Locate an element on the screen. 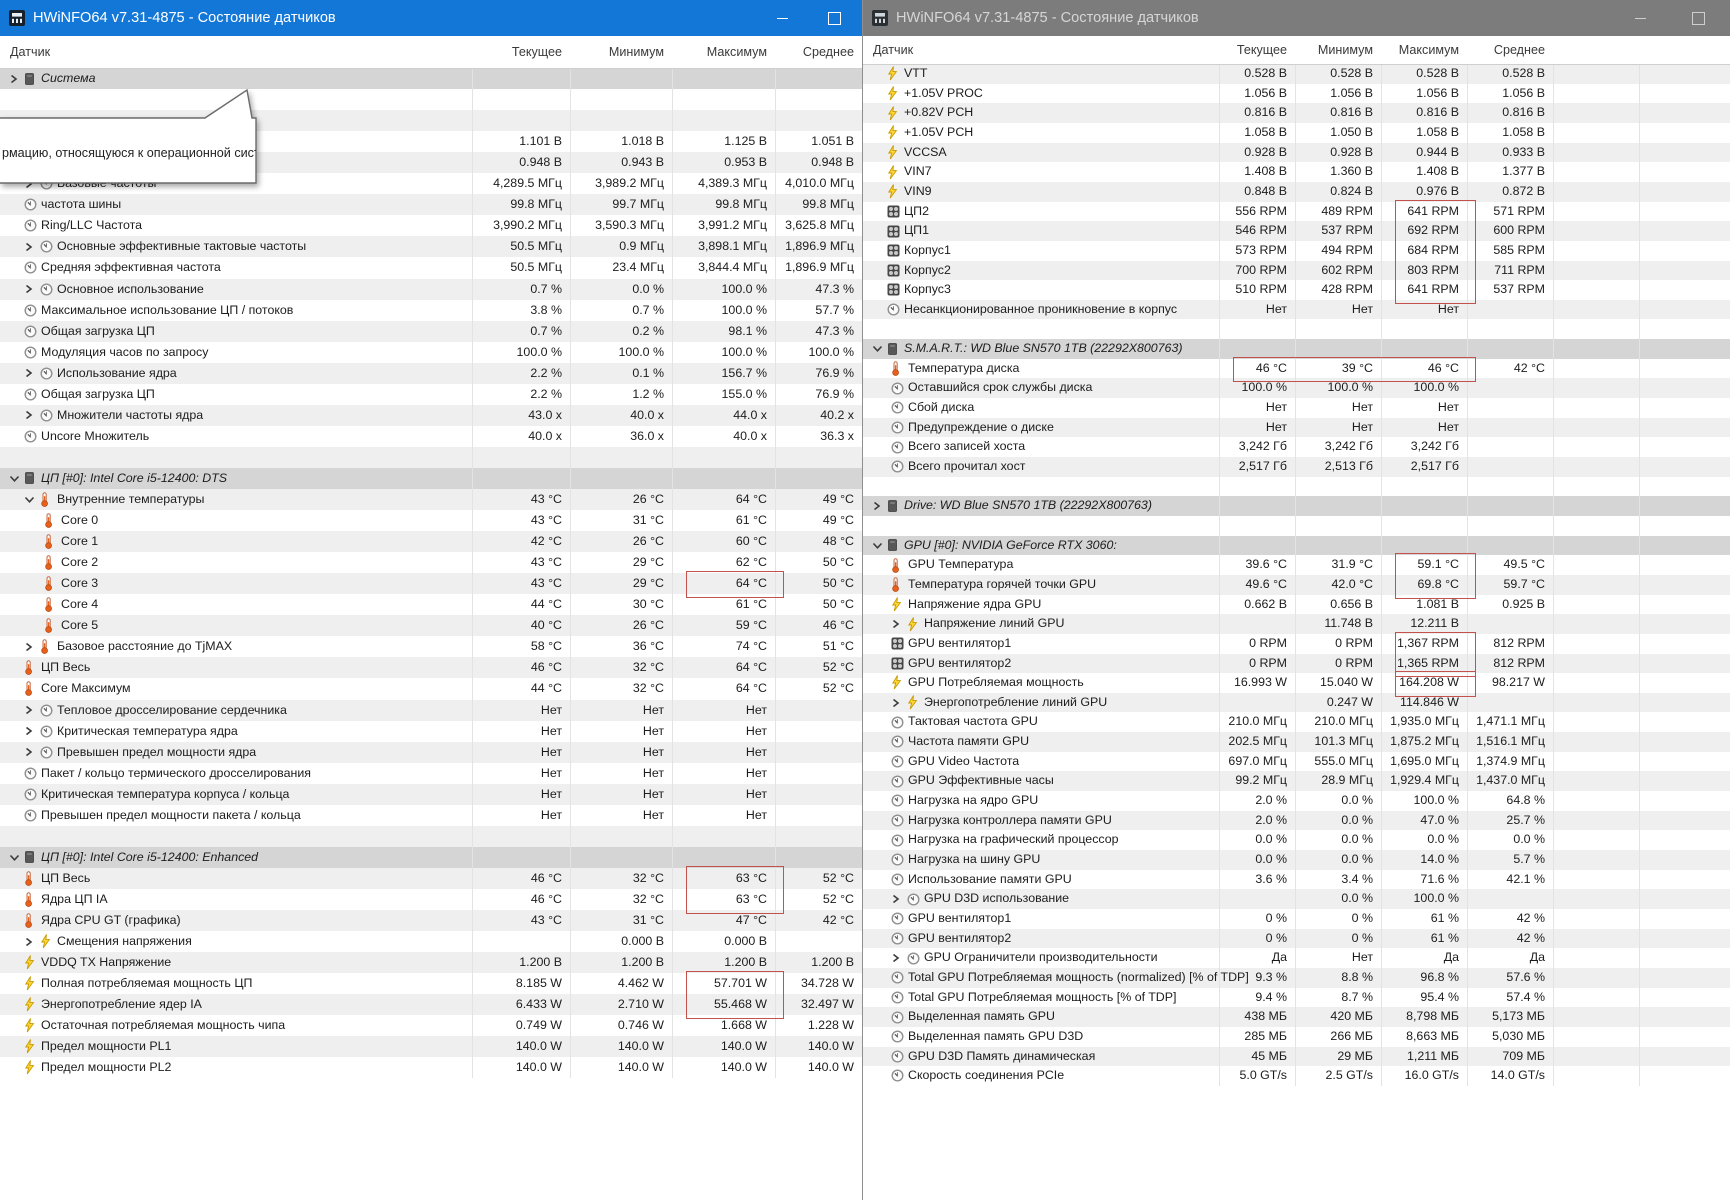  sensor-row: ЦП Весь 46 °C 32 °C 64 °C 52 °C is located at coordinates (431, 668).